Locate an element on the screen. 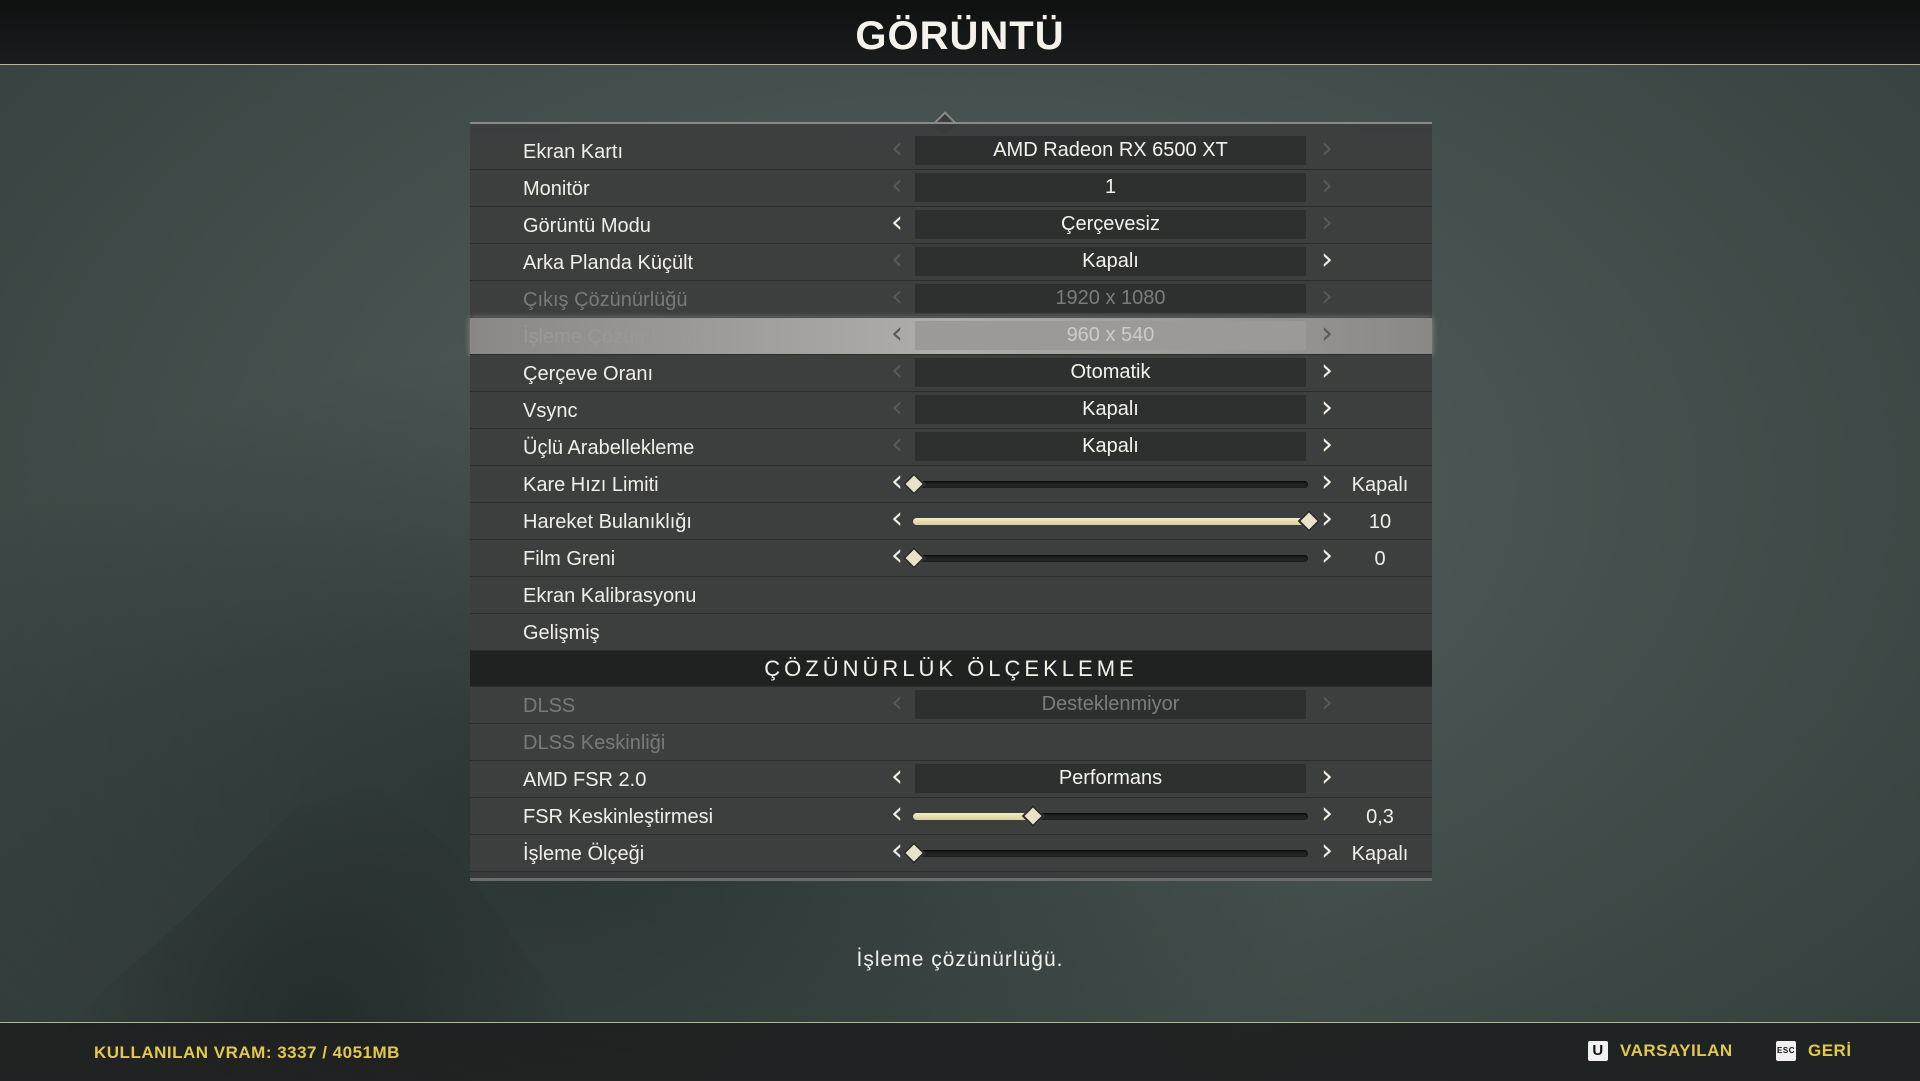 The width and height of the screenshot is (1920, 1081). back-button: ESC GERİ is located at coordinates (1814, 1051).